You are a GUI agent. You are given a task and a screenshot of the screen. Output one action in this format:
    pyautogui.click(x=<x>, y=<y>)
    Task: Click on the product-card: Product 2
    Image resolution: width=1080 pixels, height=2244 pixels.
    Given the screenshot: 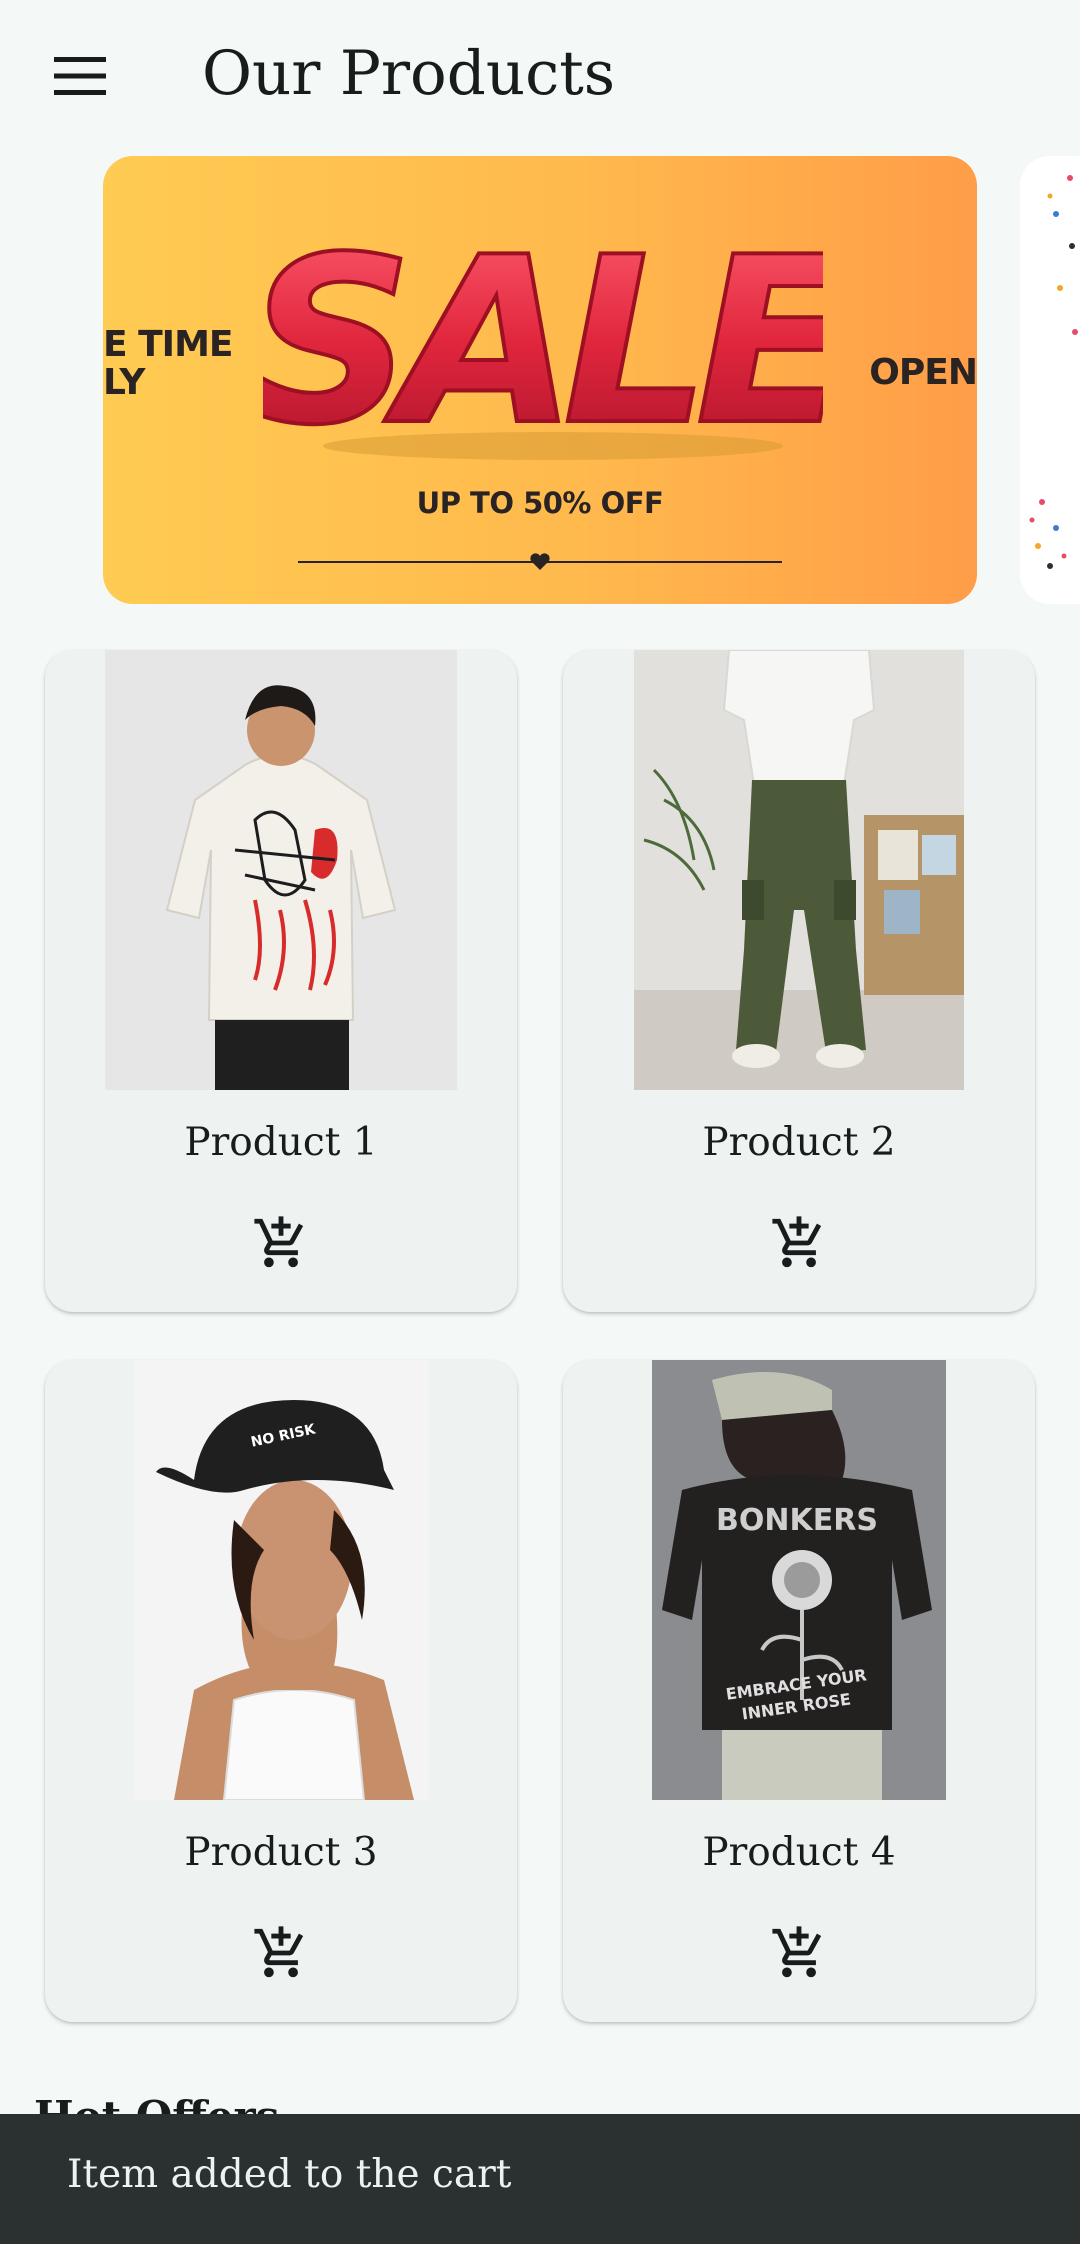 What is the action you would take?
    pyautogui.click(x=799, y=981)
    